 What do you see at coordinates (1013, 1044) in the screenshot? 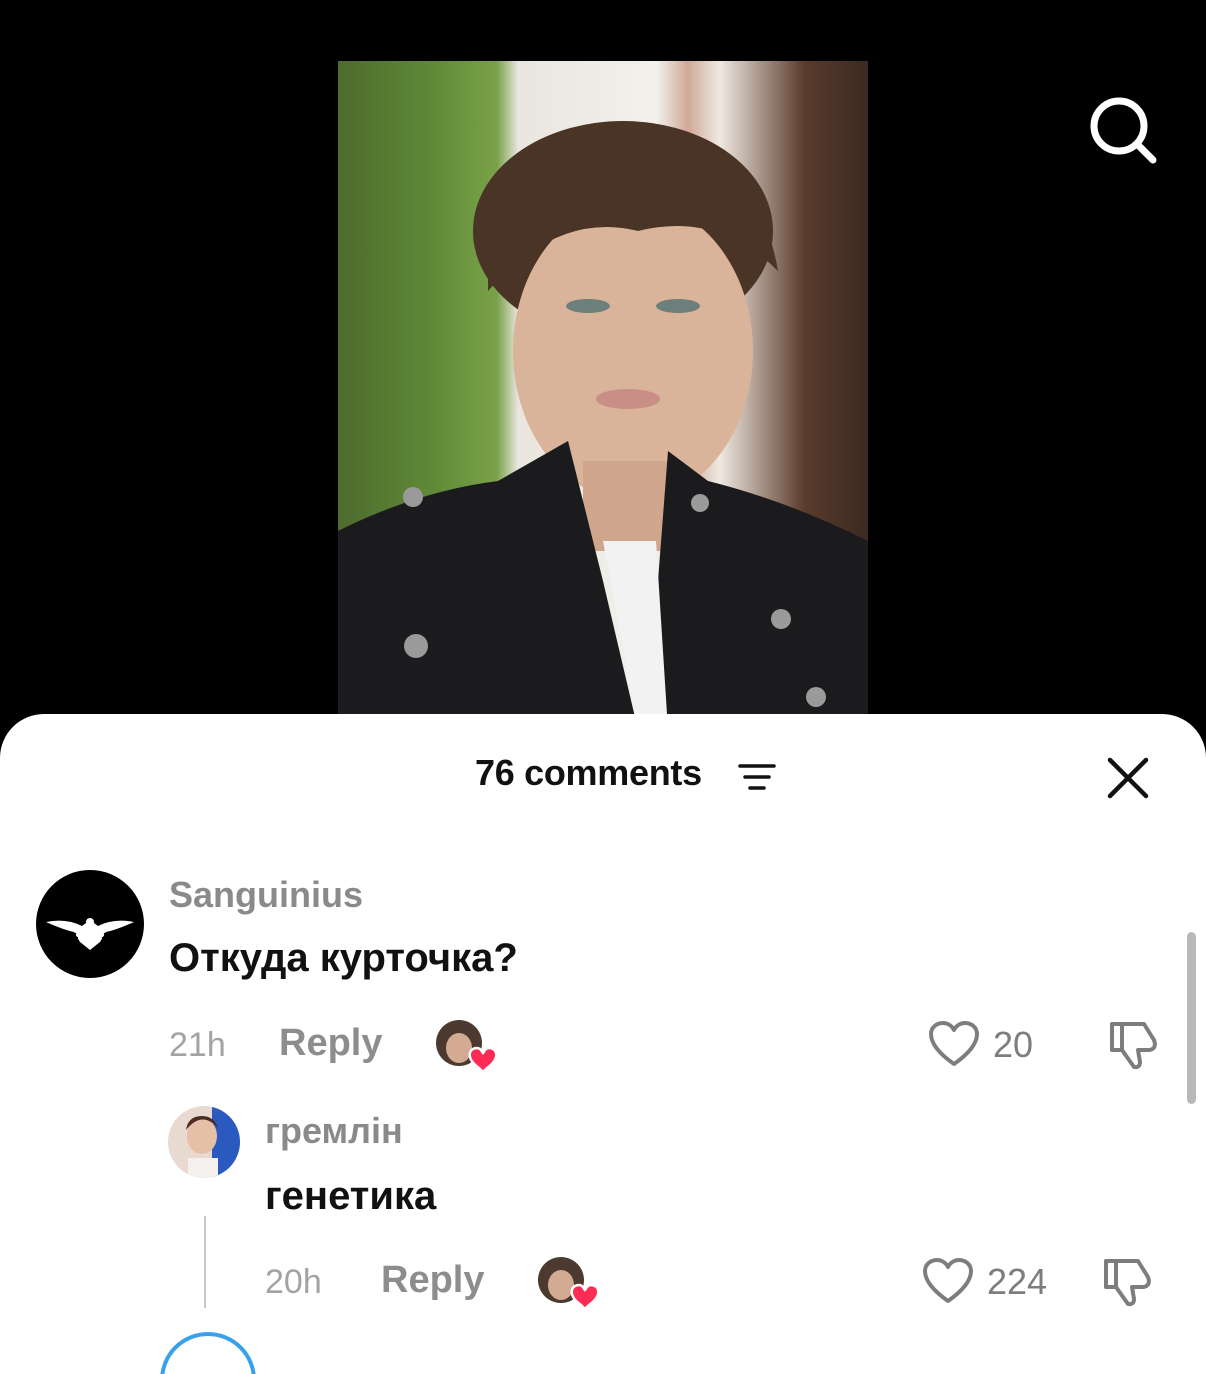
I see `like-count: 20` at bounding box center [1013, 1044].